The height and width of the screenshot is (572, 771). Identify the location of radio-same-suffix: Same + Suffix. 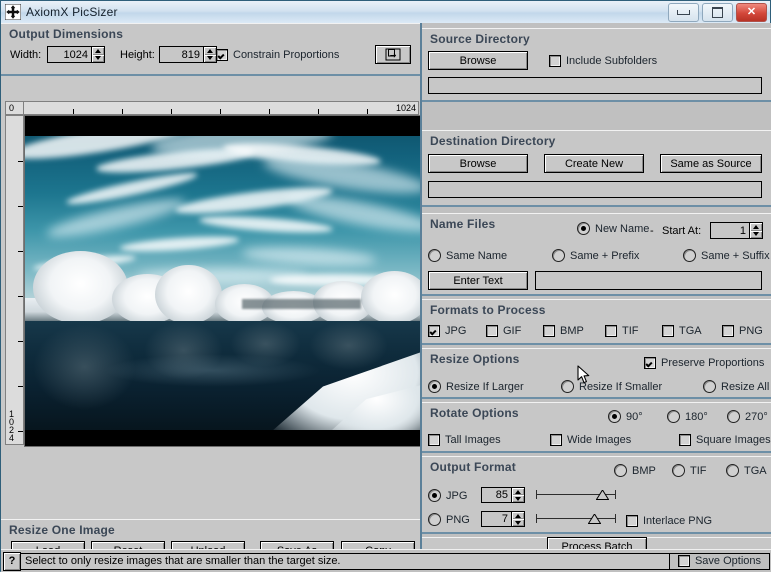
(726, 255).